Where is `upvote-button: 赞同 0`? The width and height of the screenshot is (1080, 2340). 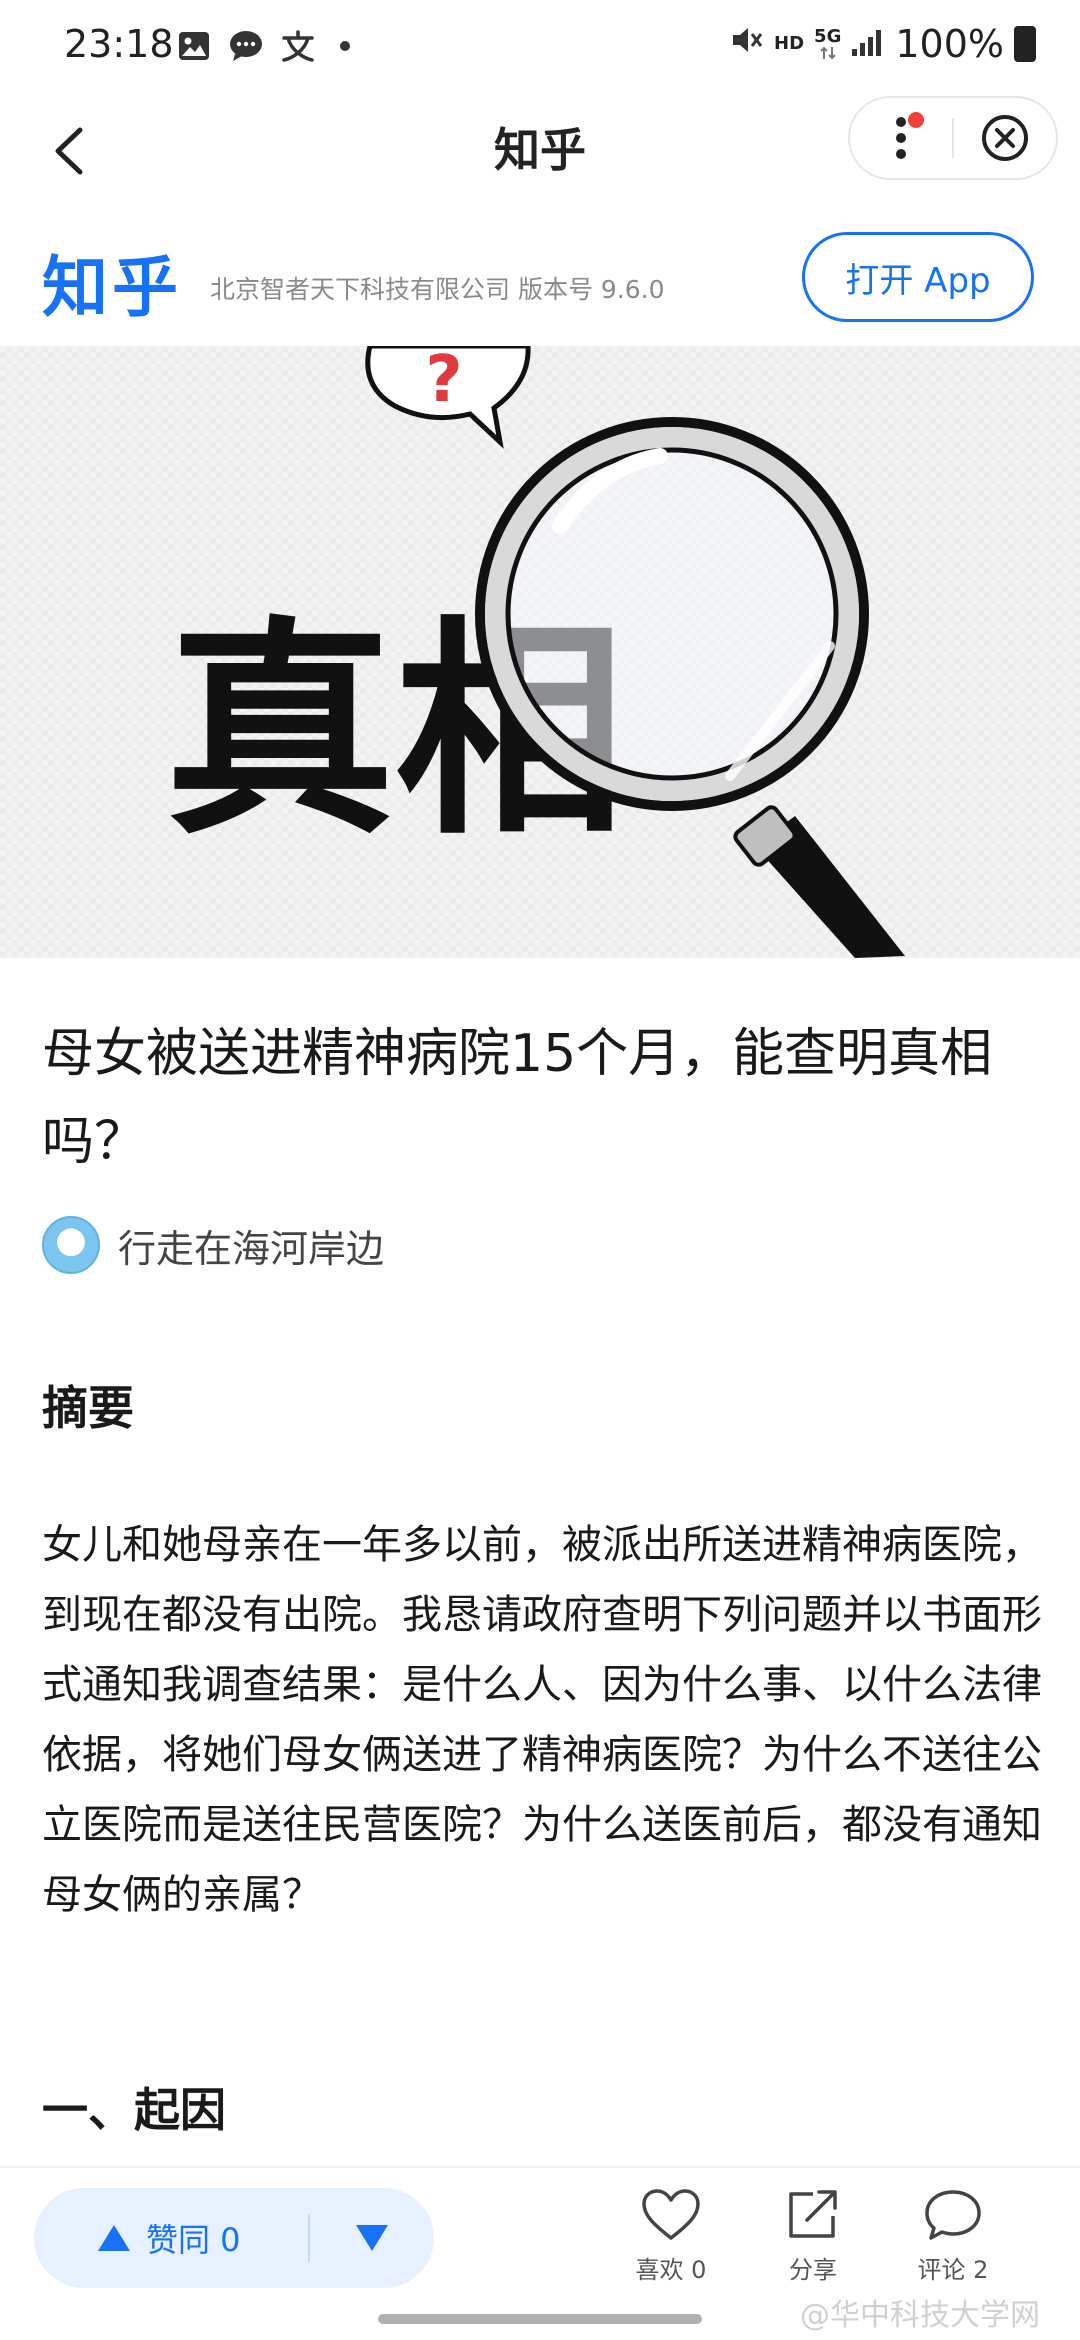
upvote-button: 赞同 0 is located at coordinates (171, 2238).